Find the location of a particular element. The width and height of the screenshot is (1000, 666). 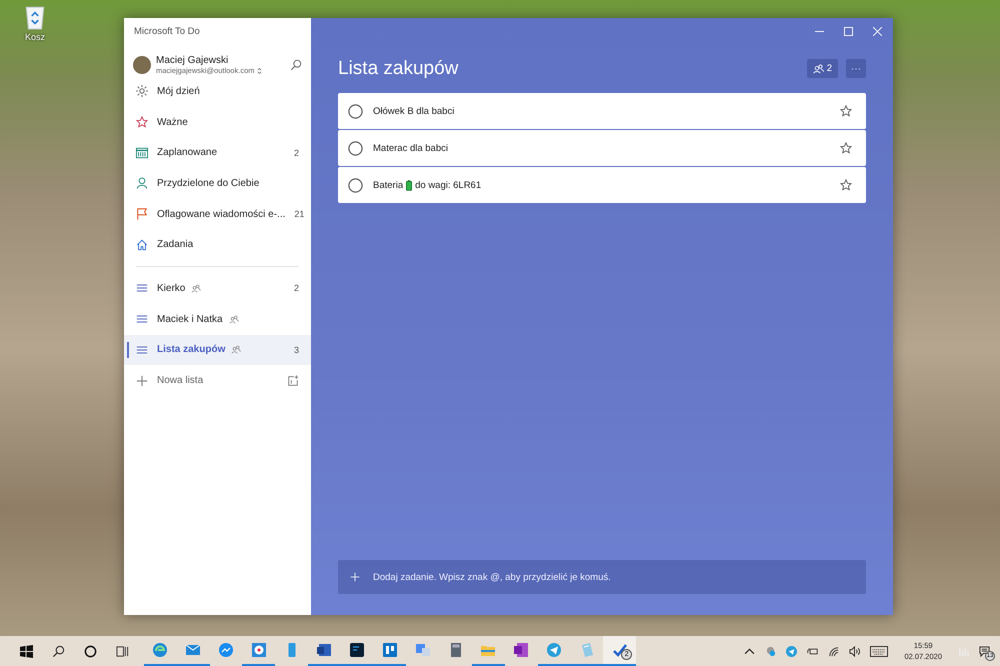

item-count: 3 is located at coordinates (296, 349).